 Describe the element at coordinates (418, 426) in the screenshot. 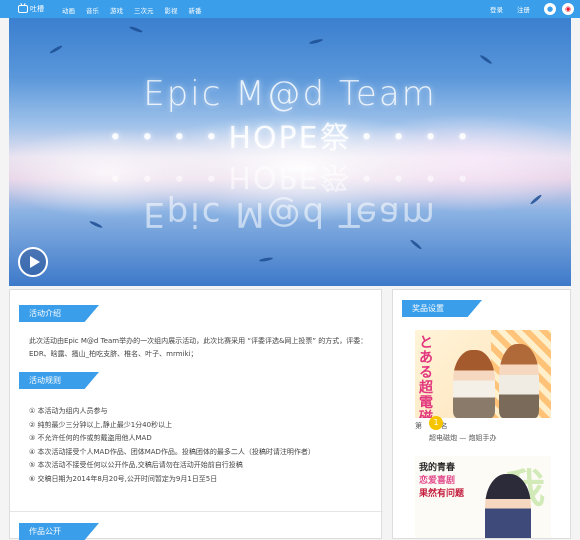

I see `rank-prefix: 第` at that location.